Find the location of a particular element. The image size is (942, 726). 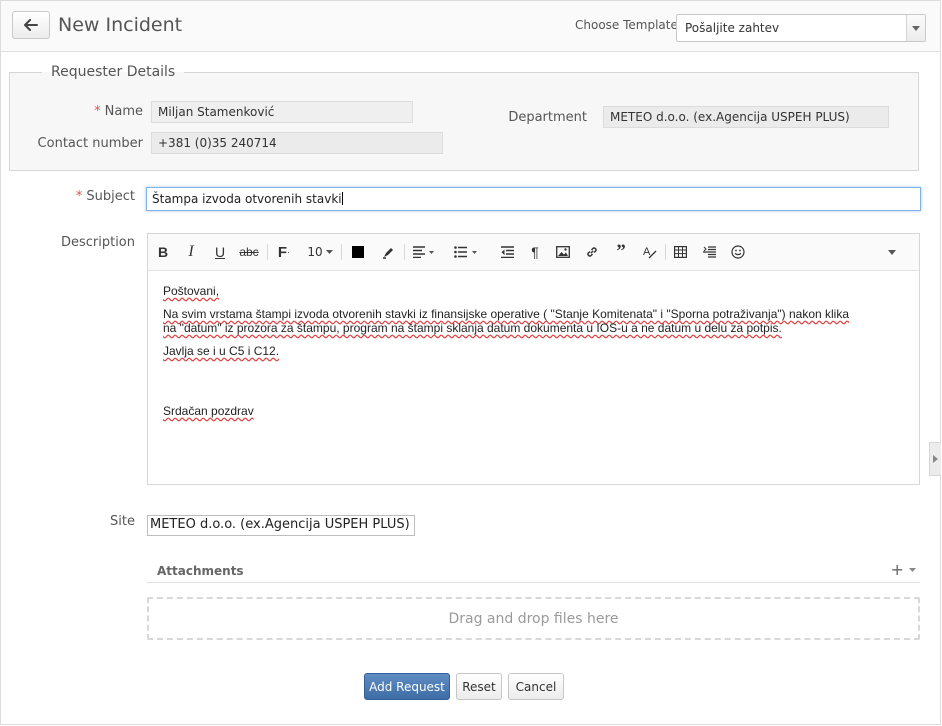

site-input: METEO d.o.o. (ex.Agencija USPEH PLUS) is located at coordinates (281, 525).